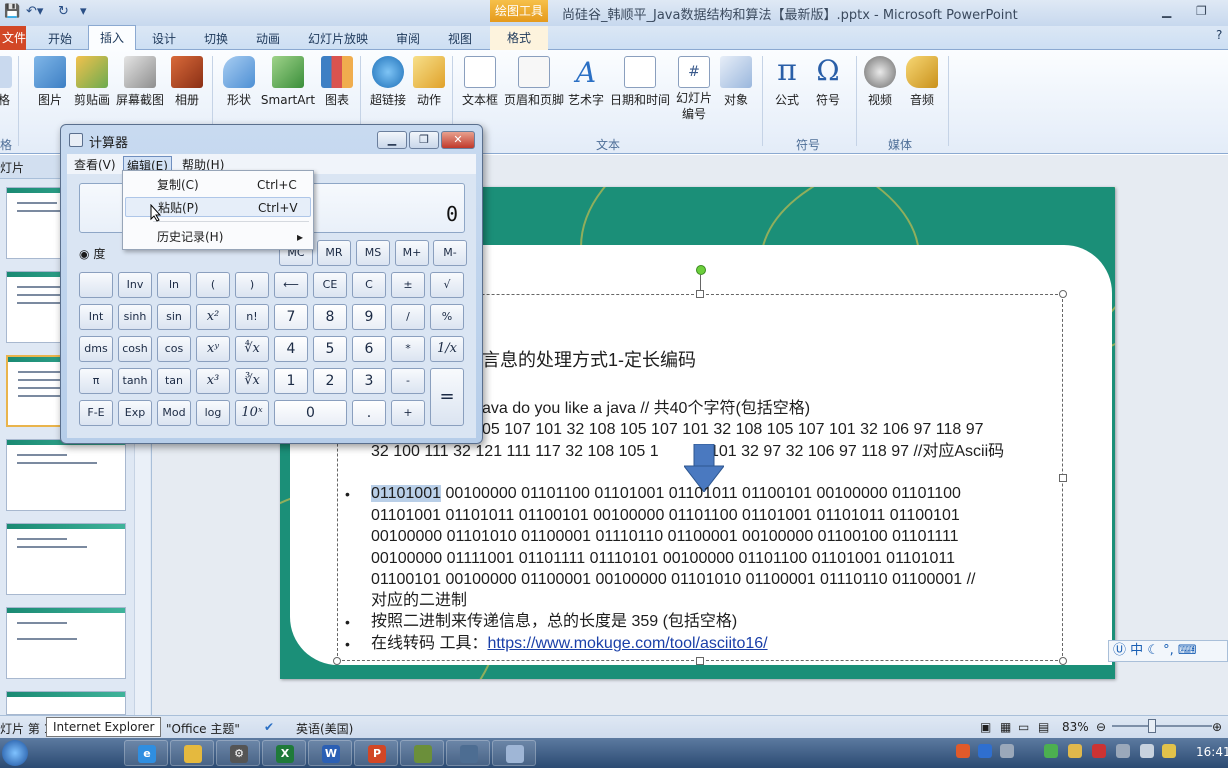 This screenshot has height=768, width=1228. Describe the element at coordinates (586, 82) in the screenshot. I see `wordart-button: A 艺术字` at that location.